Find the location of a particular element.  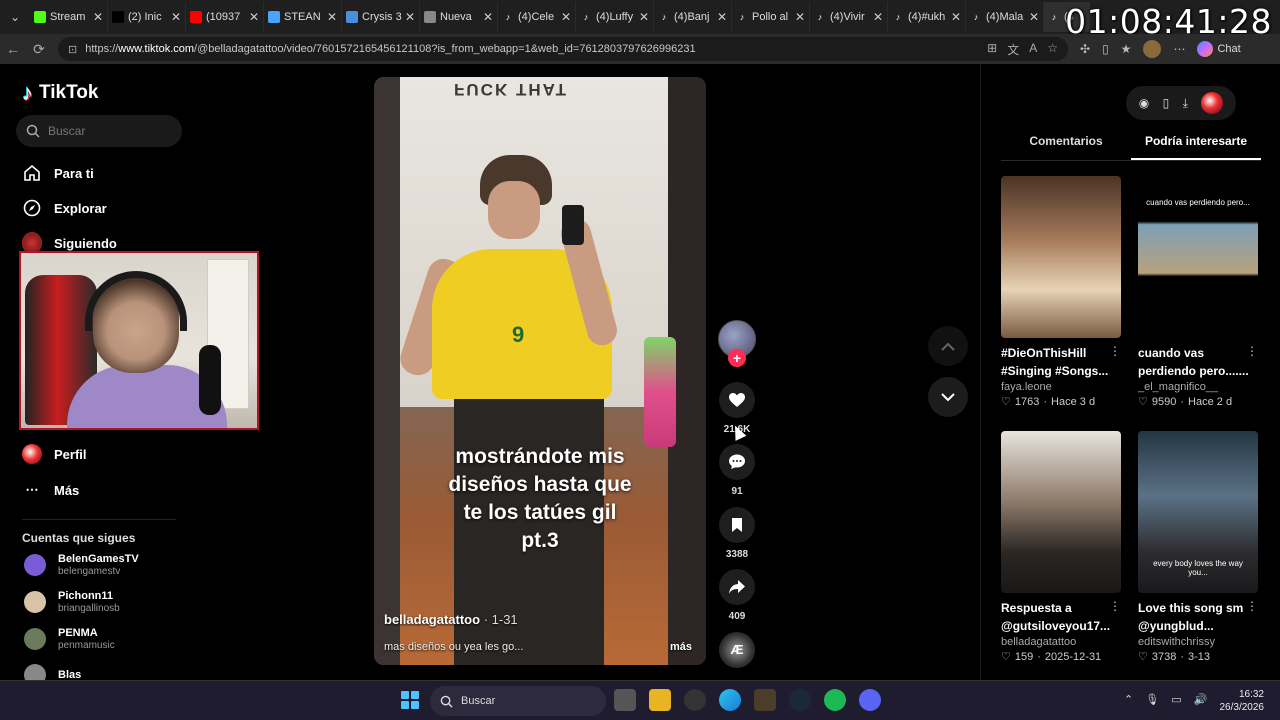

extensions-icon: ✣ is located at coordinates (1085, 49).